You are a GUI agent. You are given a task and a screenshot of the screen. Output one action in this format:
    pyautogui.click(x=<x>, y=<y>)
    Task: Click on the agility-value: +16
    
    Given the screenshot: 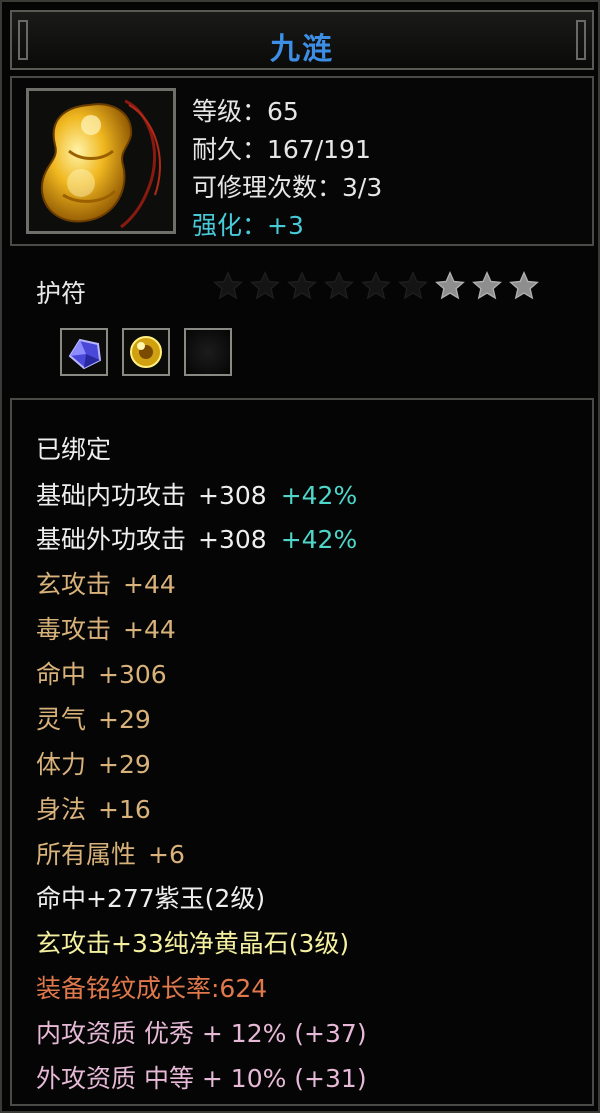 What is the action you would take?
    pyautogui.click(x=124, y=809)
    